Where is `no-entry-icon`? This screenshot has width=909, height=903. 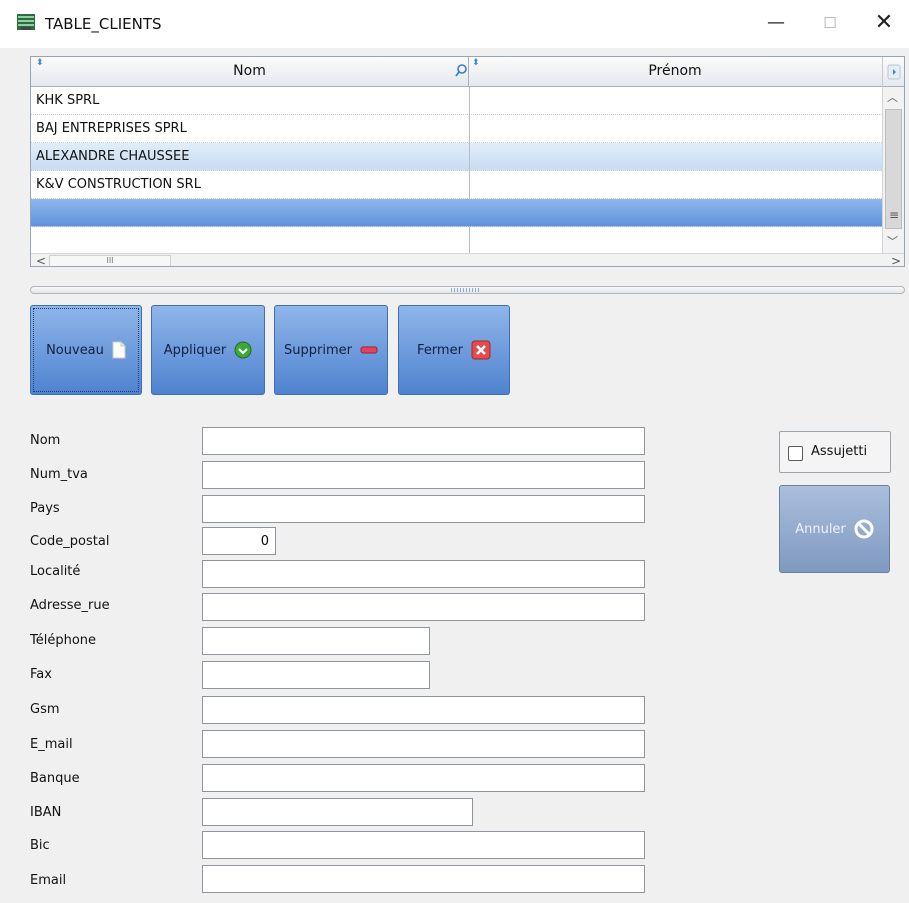
no-entry-icon is located at coordinates (864, 529).